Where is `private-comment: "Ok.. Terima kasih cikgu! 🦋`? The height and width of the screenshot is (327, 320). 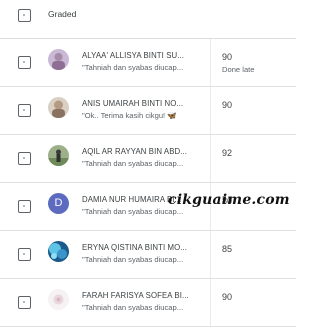 private-comment: "Ok.. Terima kasih cikgu! 🦋 is located at coordinates (129, 115).